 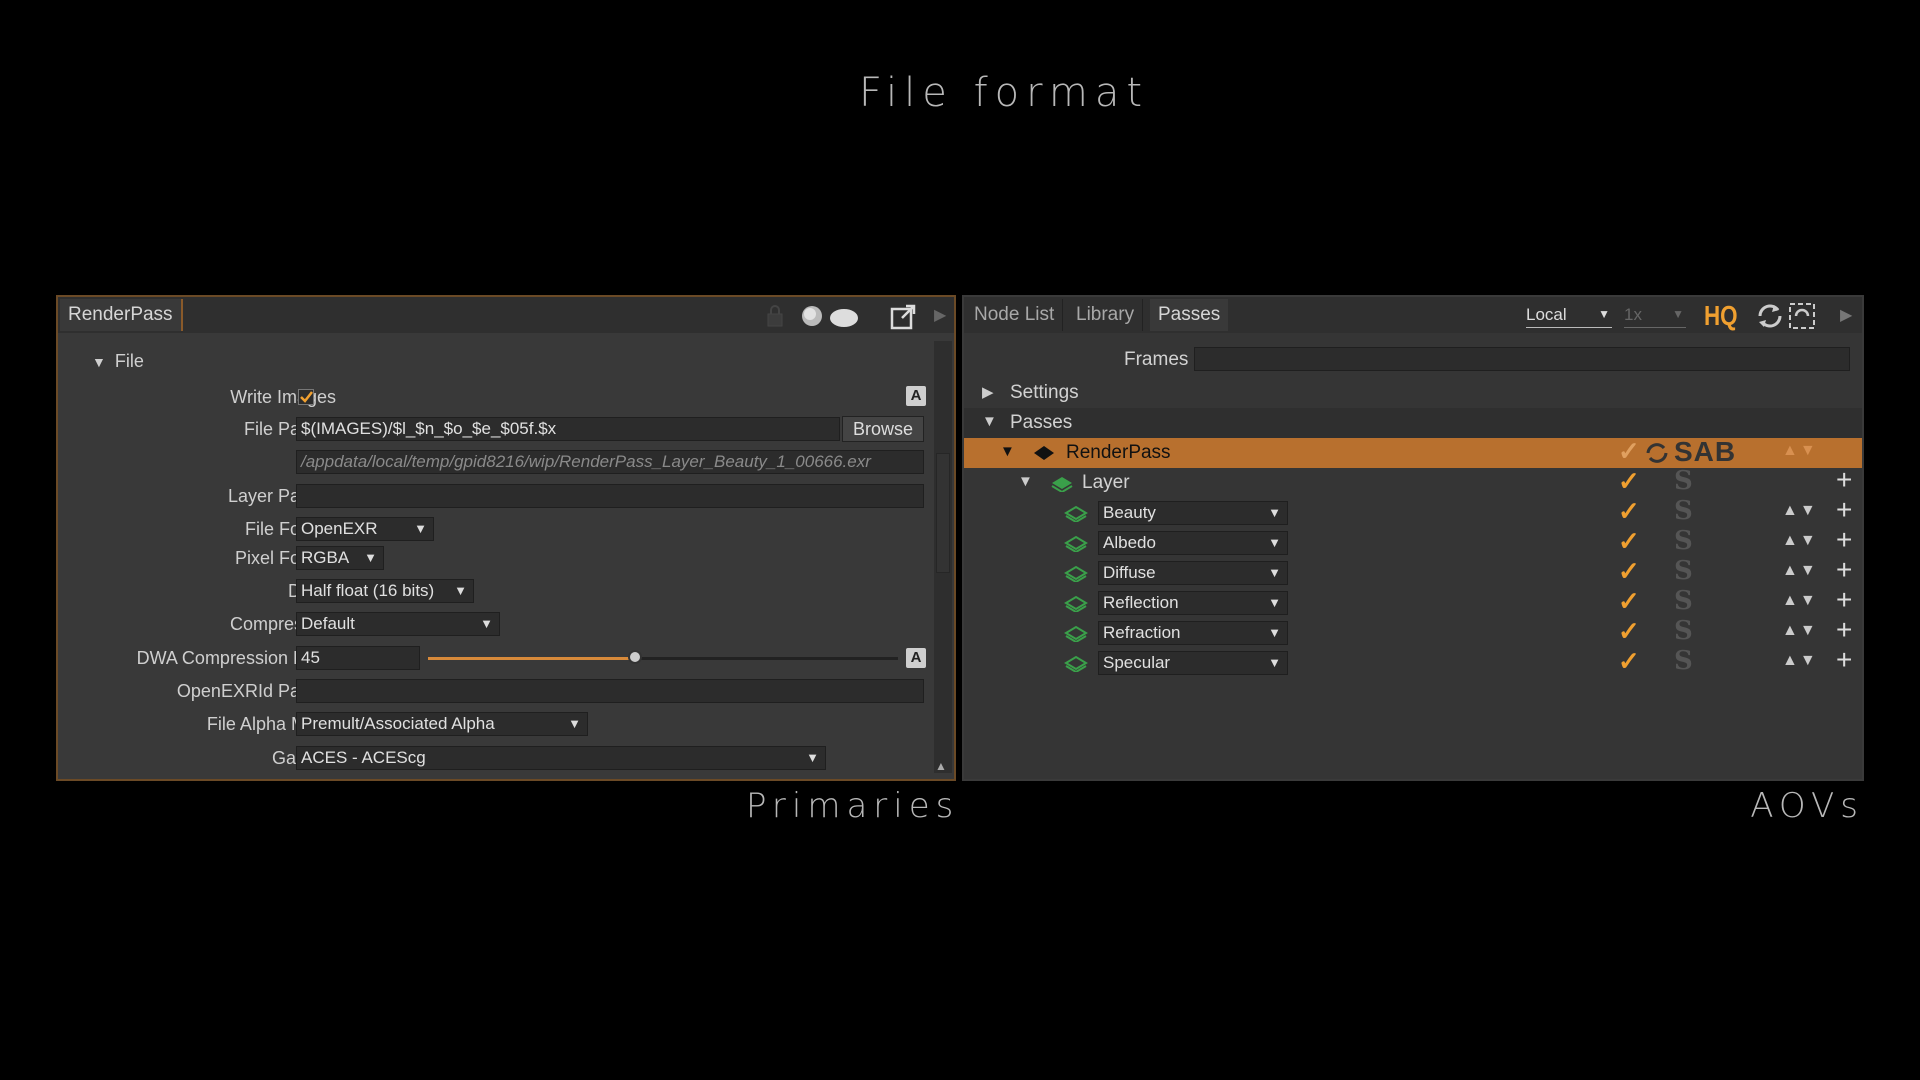 What do you see at coordinates (1655, 316) in the screenshot?
I see `scale-dropdown: 1x ▼` at bounding box center [1655, 316].